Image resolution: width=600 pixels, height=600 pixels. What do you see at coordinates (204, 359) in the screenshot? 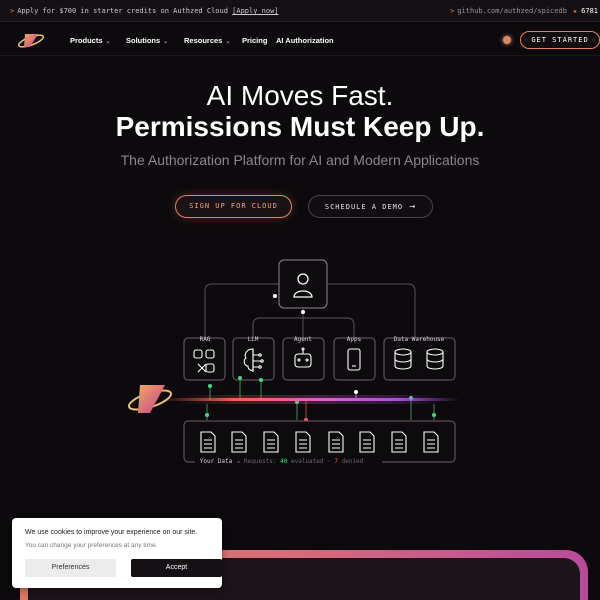
I see `rag-node` at bounding box center [204, 359].